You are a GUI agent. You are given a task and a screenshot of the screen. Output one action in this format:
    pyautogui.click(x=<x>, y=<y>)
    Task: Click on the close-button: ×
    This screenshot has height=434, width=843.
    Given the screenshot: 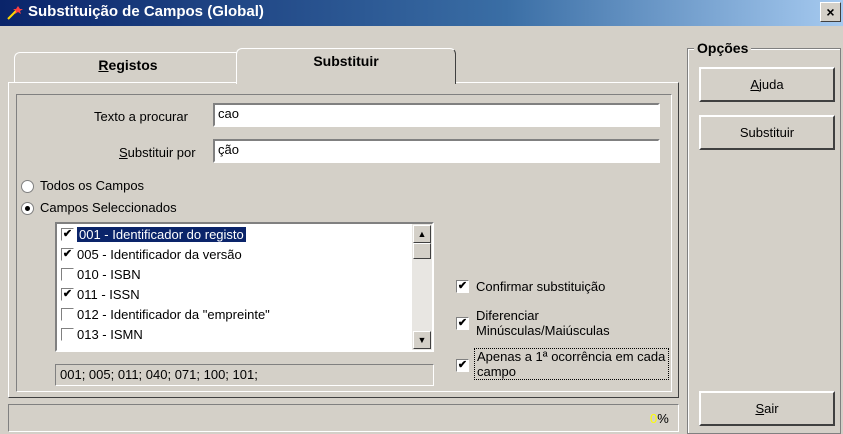 What is the action you would take?
    pyautogui.click(x=830, y=12)
    